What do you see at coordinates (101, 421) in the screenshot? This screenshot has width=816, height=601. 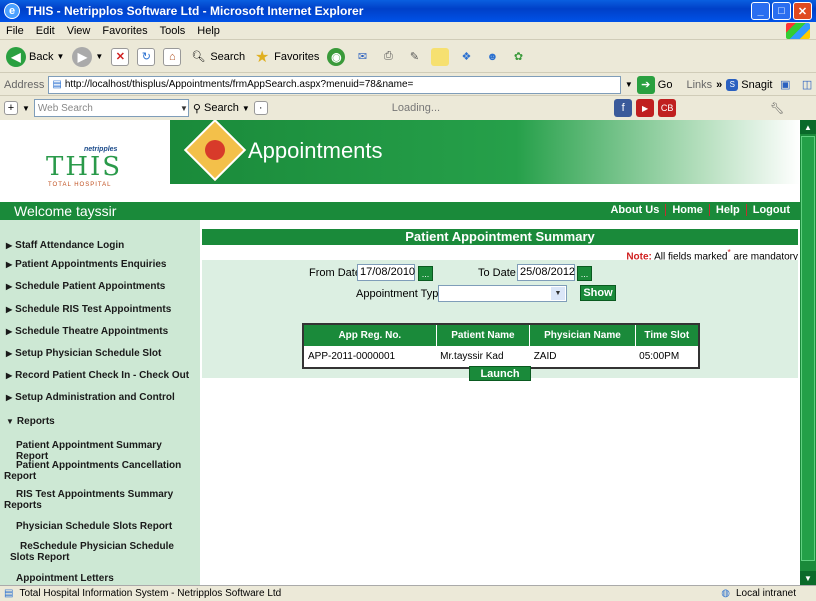 I see `sidebar-item-reports: ▼ Reports` at bounding box center [101, 421].